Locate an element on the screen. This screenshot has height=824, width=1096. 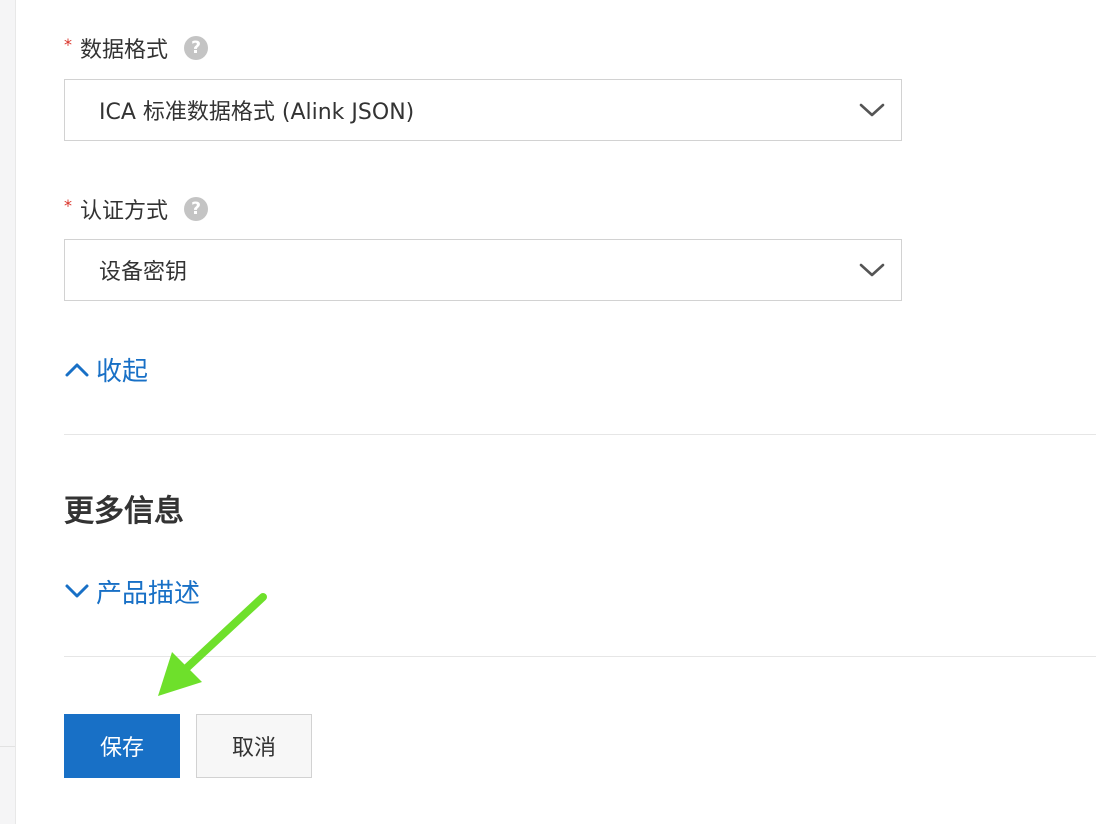
save-button: 保存 is located at coordinates (122, 746).